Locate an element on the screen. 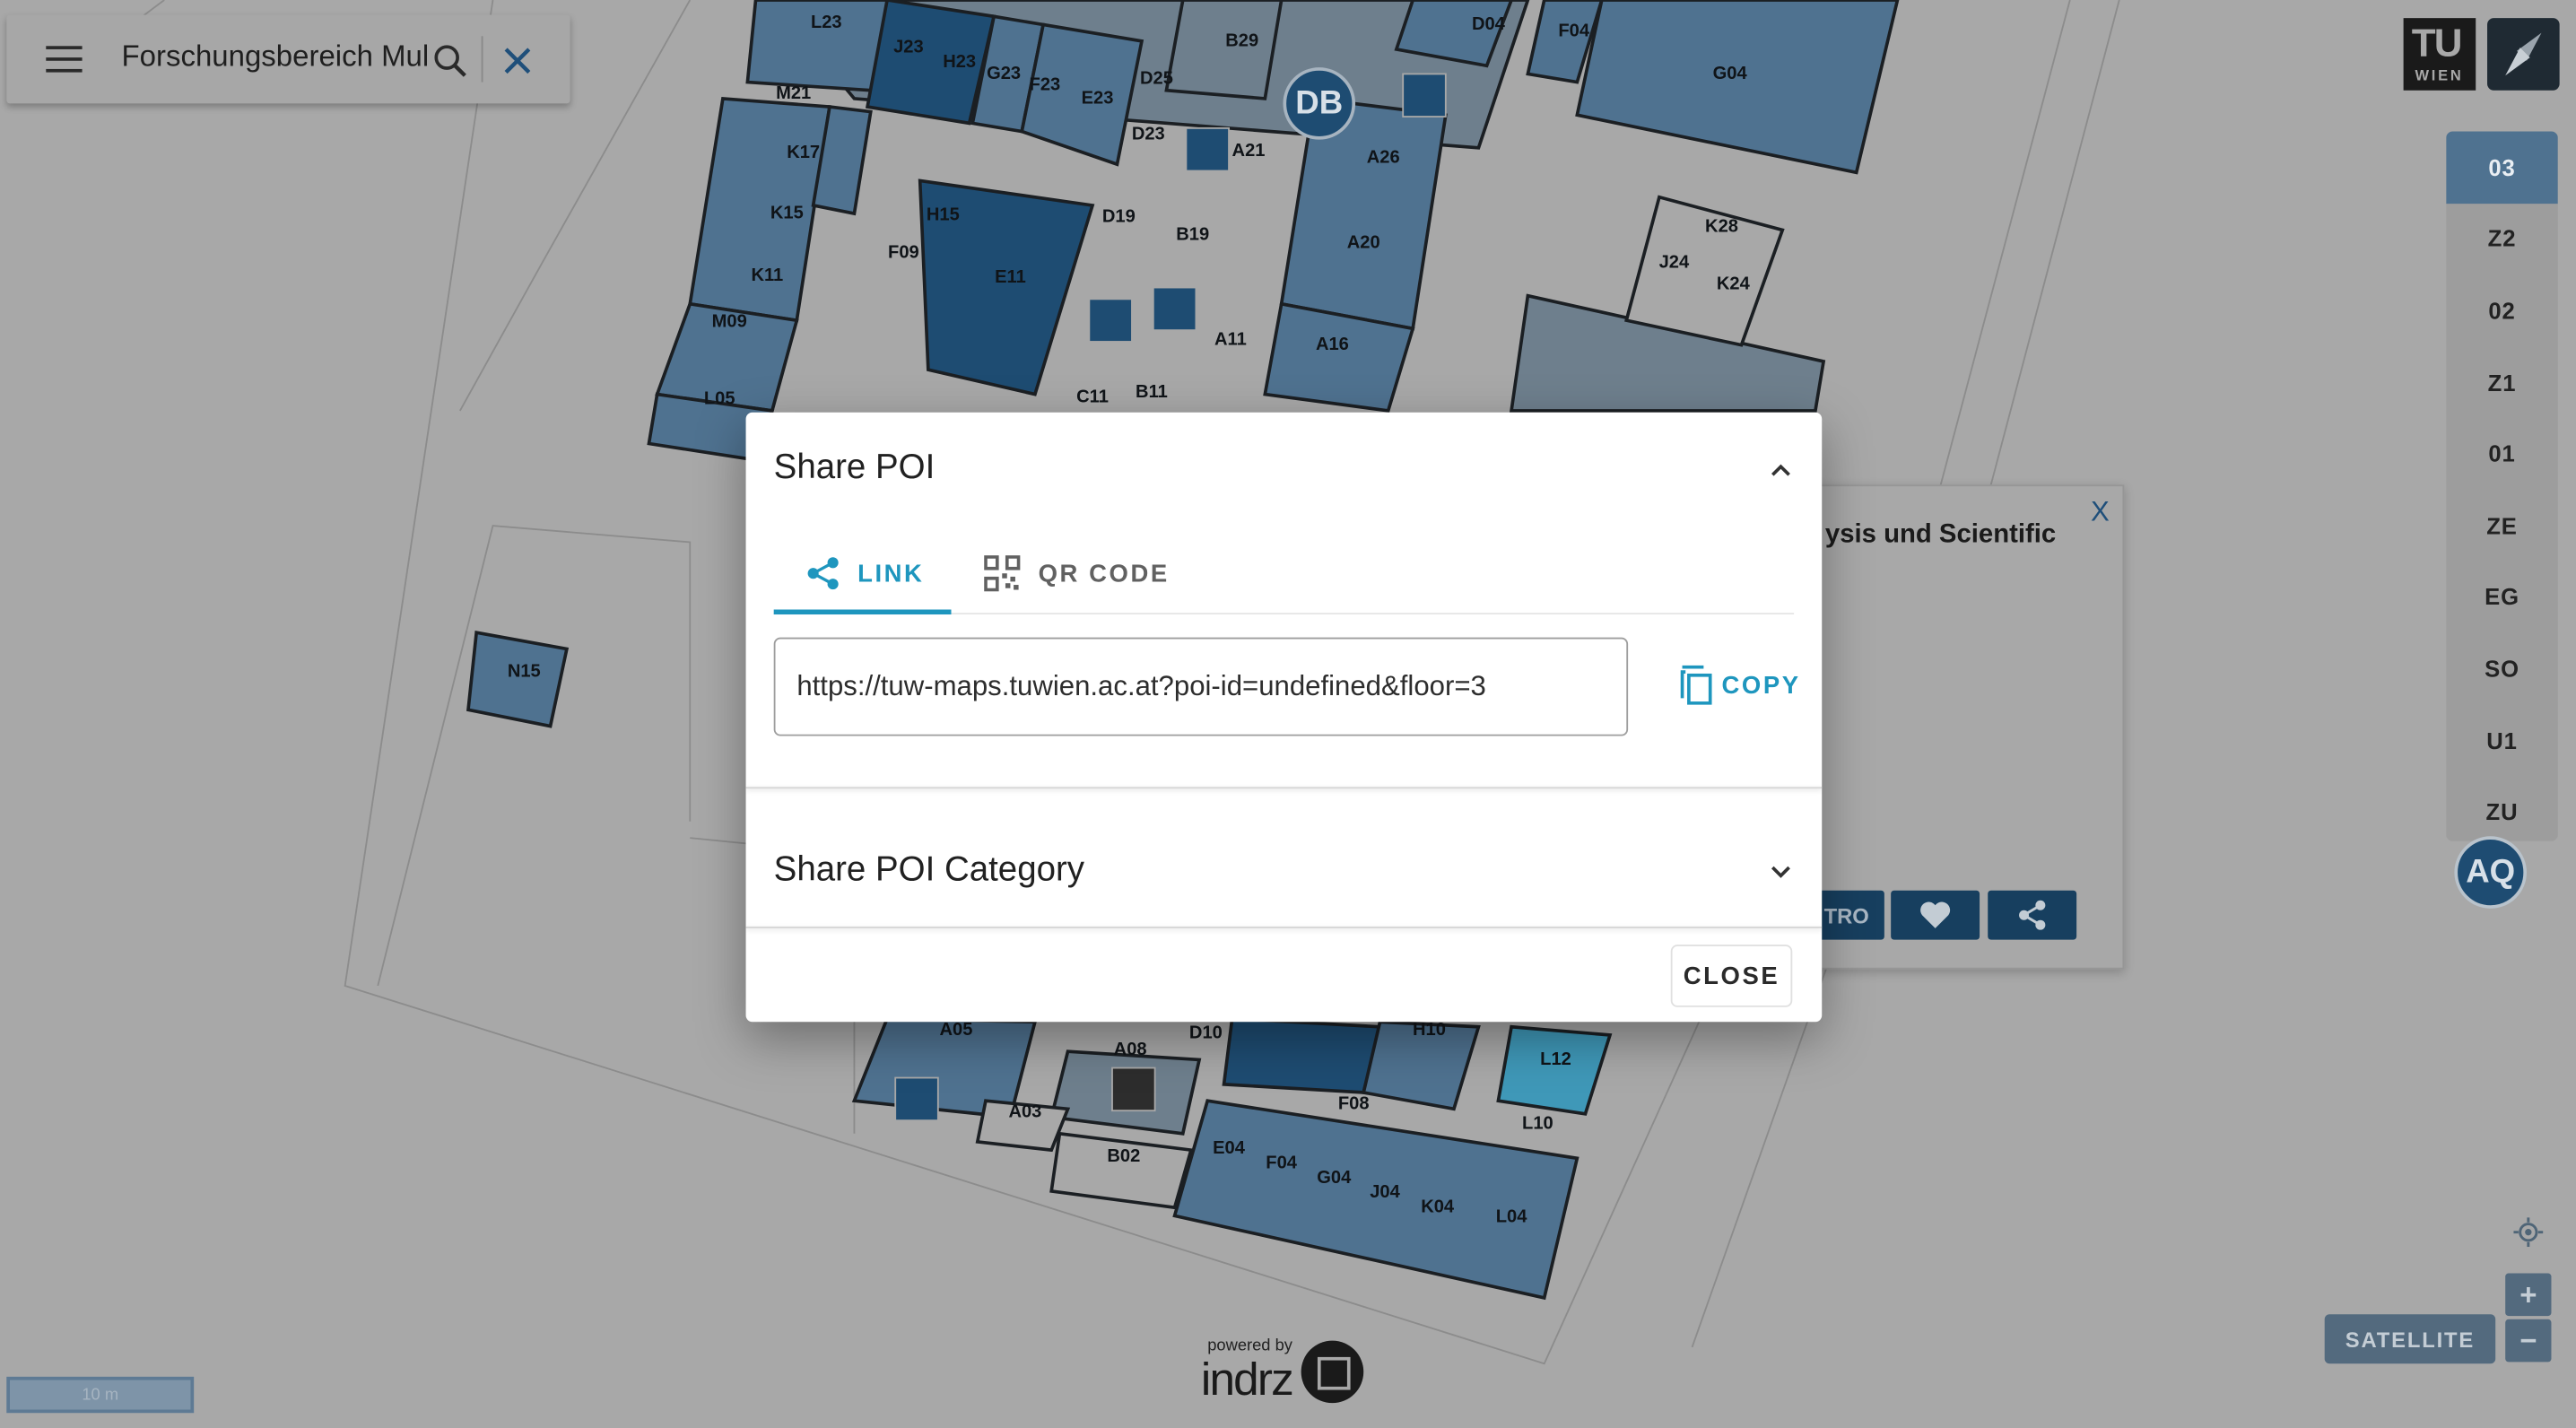 This screenshot has width=2576, height=1428. room-label: E04 is located at coordinates (1229, 1148).